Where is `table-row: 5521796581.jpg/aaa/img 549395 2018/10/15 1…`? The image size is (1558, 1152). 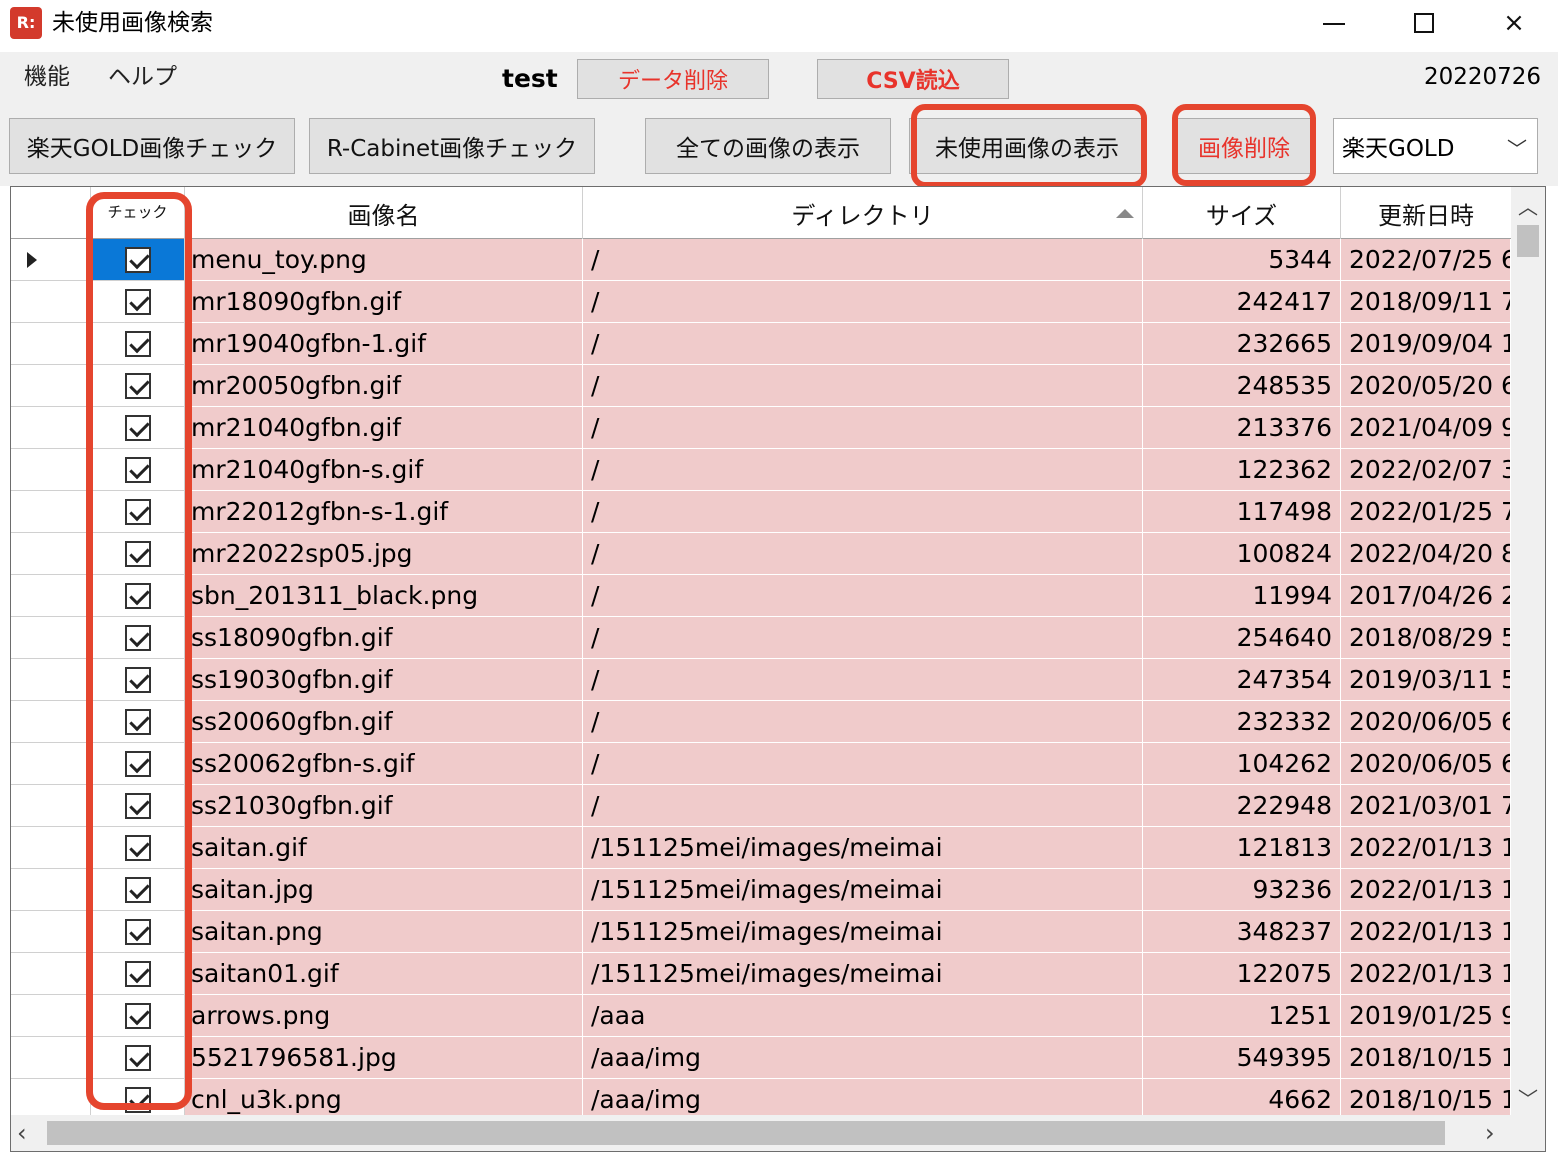
table-row: 5521796581.jpg/aaa/img 549395 2018/10/15 1… is located at coordinates (761, 1058).